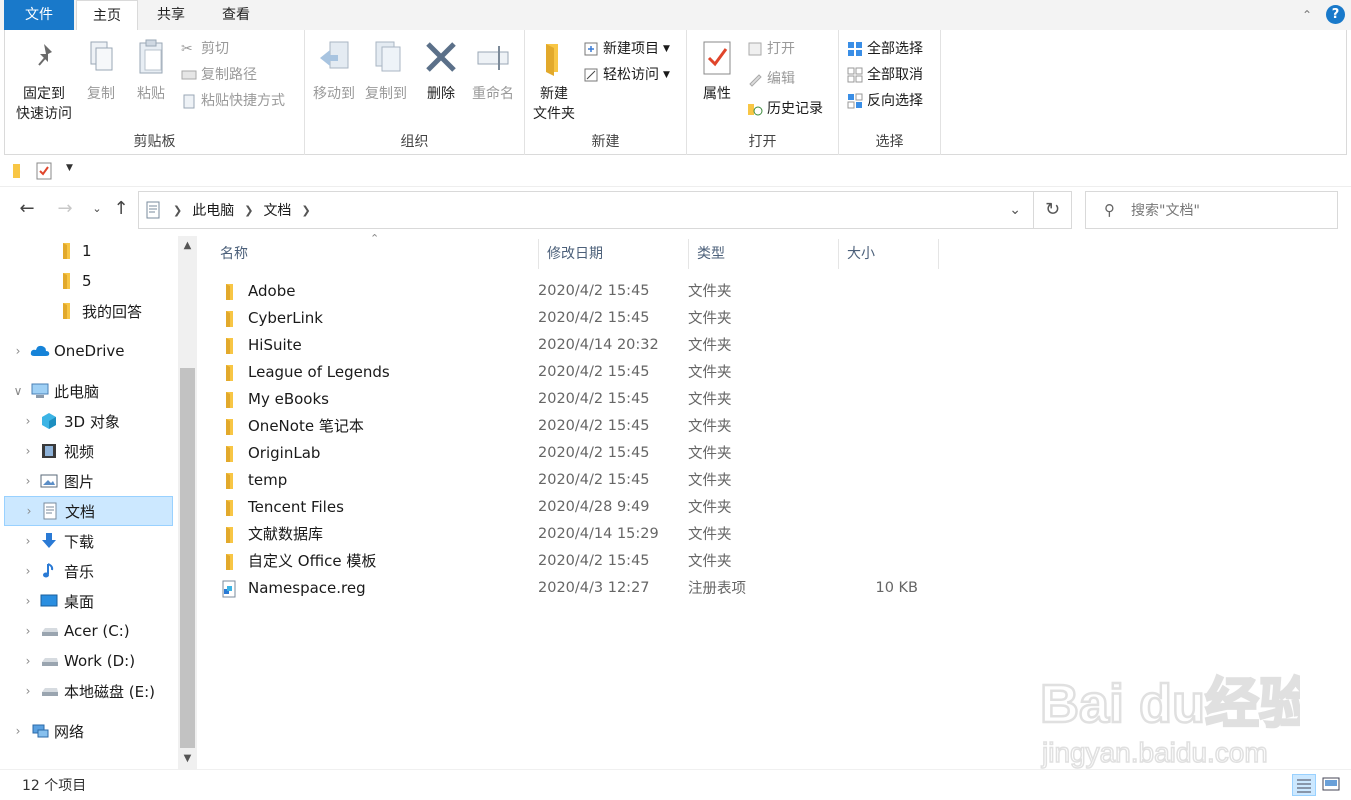  Describe the element at coordinates (885, 101) in the screenshot. I see `invert-selection-button: 反向选择` at that location.